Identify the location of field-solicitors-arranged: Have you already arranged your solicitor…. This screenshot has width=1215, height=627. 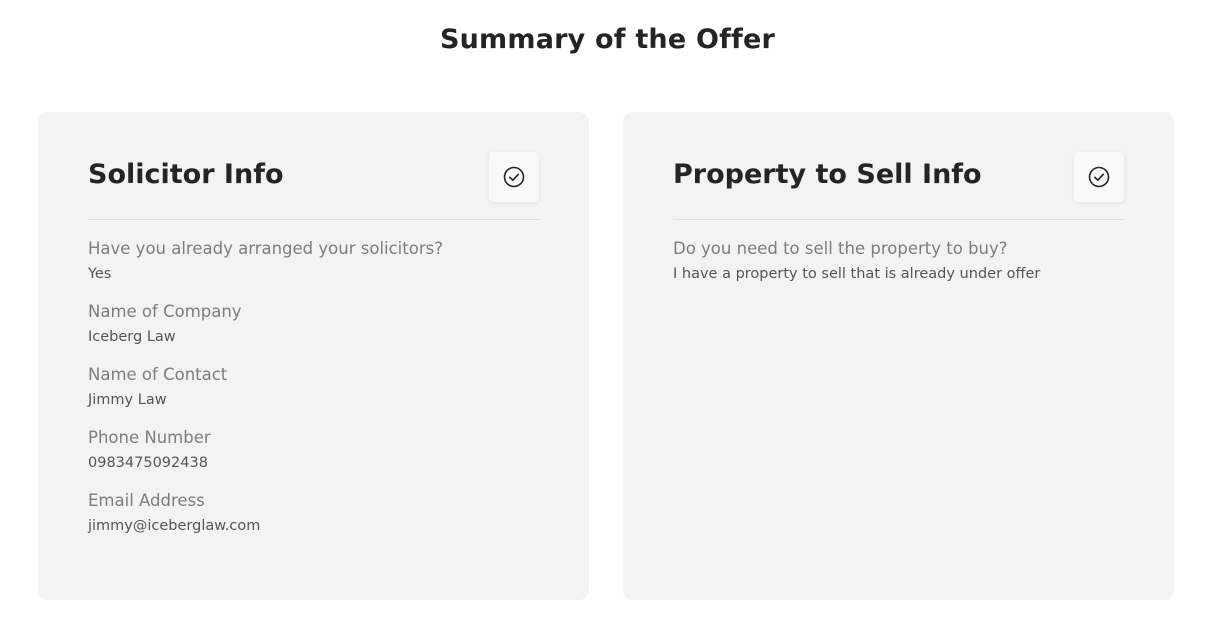
(313, 261).